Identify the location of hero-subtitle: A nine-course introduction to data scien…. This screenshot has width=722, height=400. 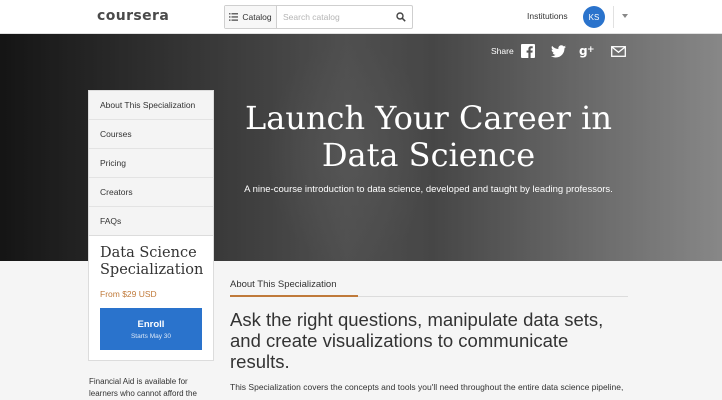
(428, 189).